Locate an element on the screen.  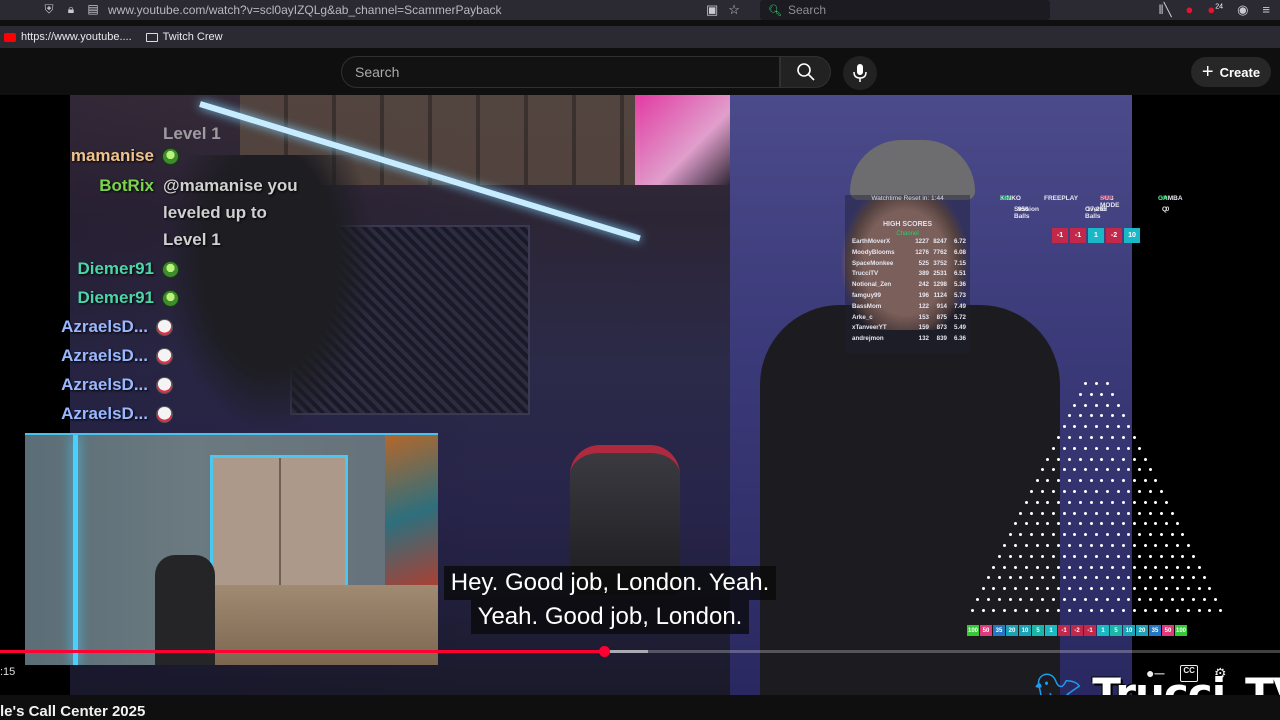
page-info-icon: ▤ is located at coordinates (93, 9).